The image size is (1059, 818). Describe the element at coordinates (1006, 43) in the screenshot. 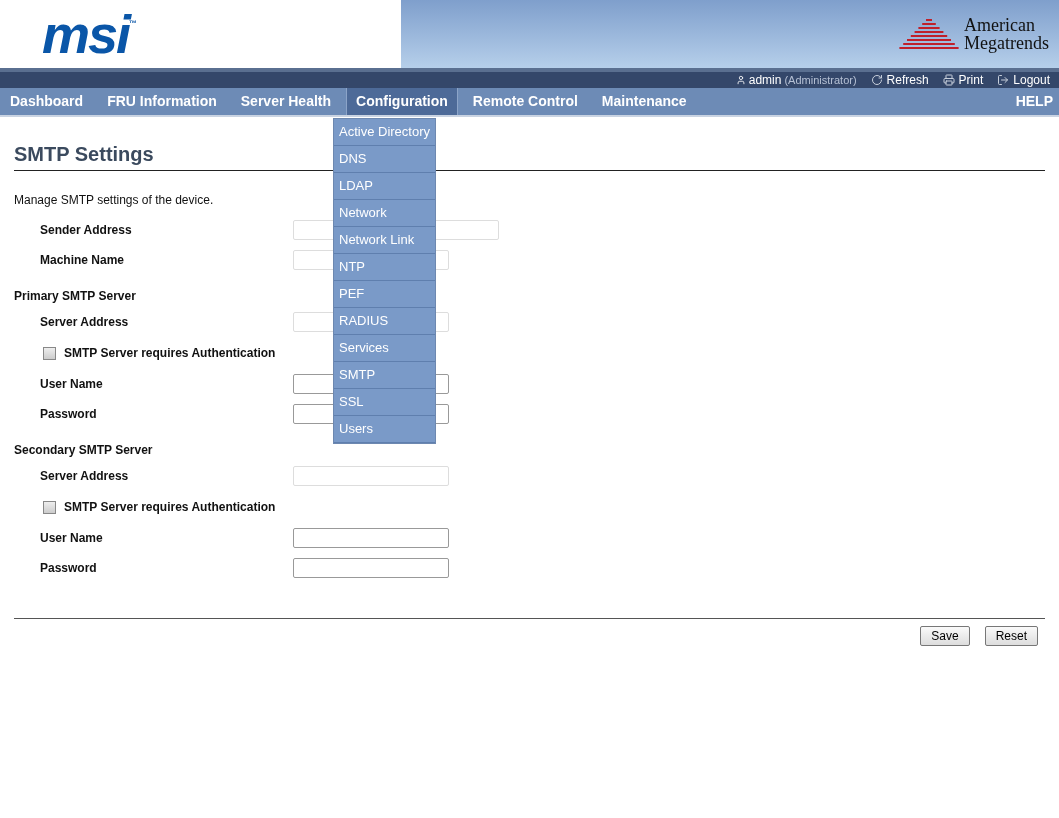

I see `vendor-logo-text: Megatrends` at that location.